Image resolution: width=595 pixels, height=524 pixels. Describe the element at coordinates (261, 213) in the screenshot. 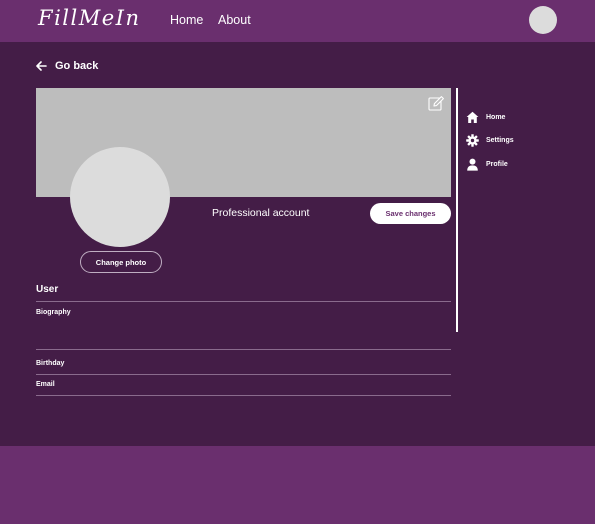

I see `account-type-label: Professional account` at that location.